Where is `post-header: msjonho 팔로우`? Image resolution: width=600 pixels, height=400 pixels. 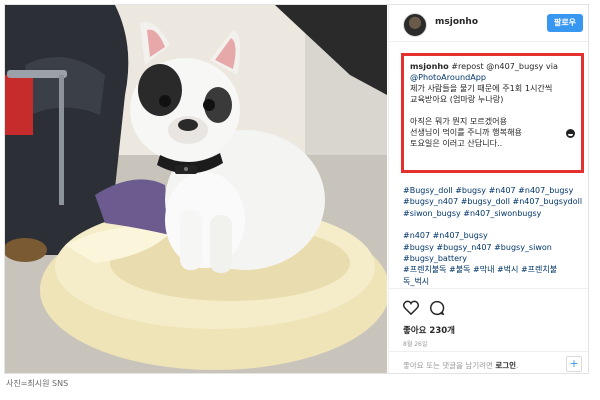 post-header: msjonho 팔로우 is located at coordinates (488, 23).